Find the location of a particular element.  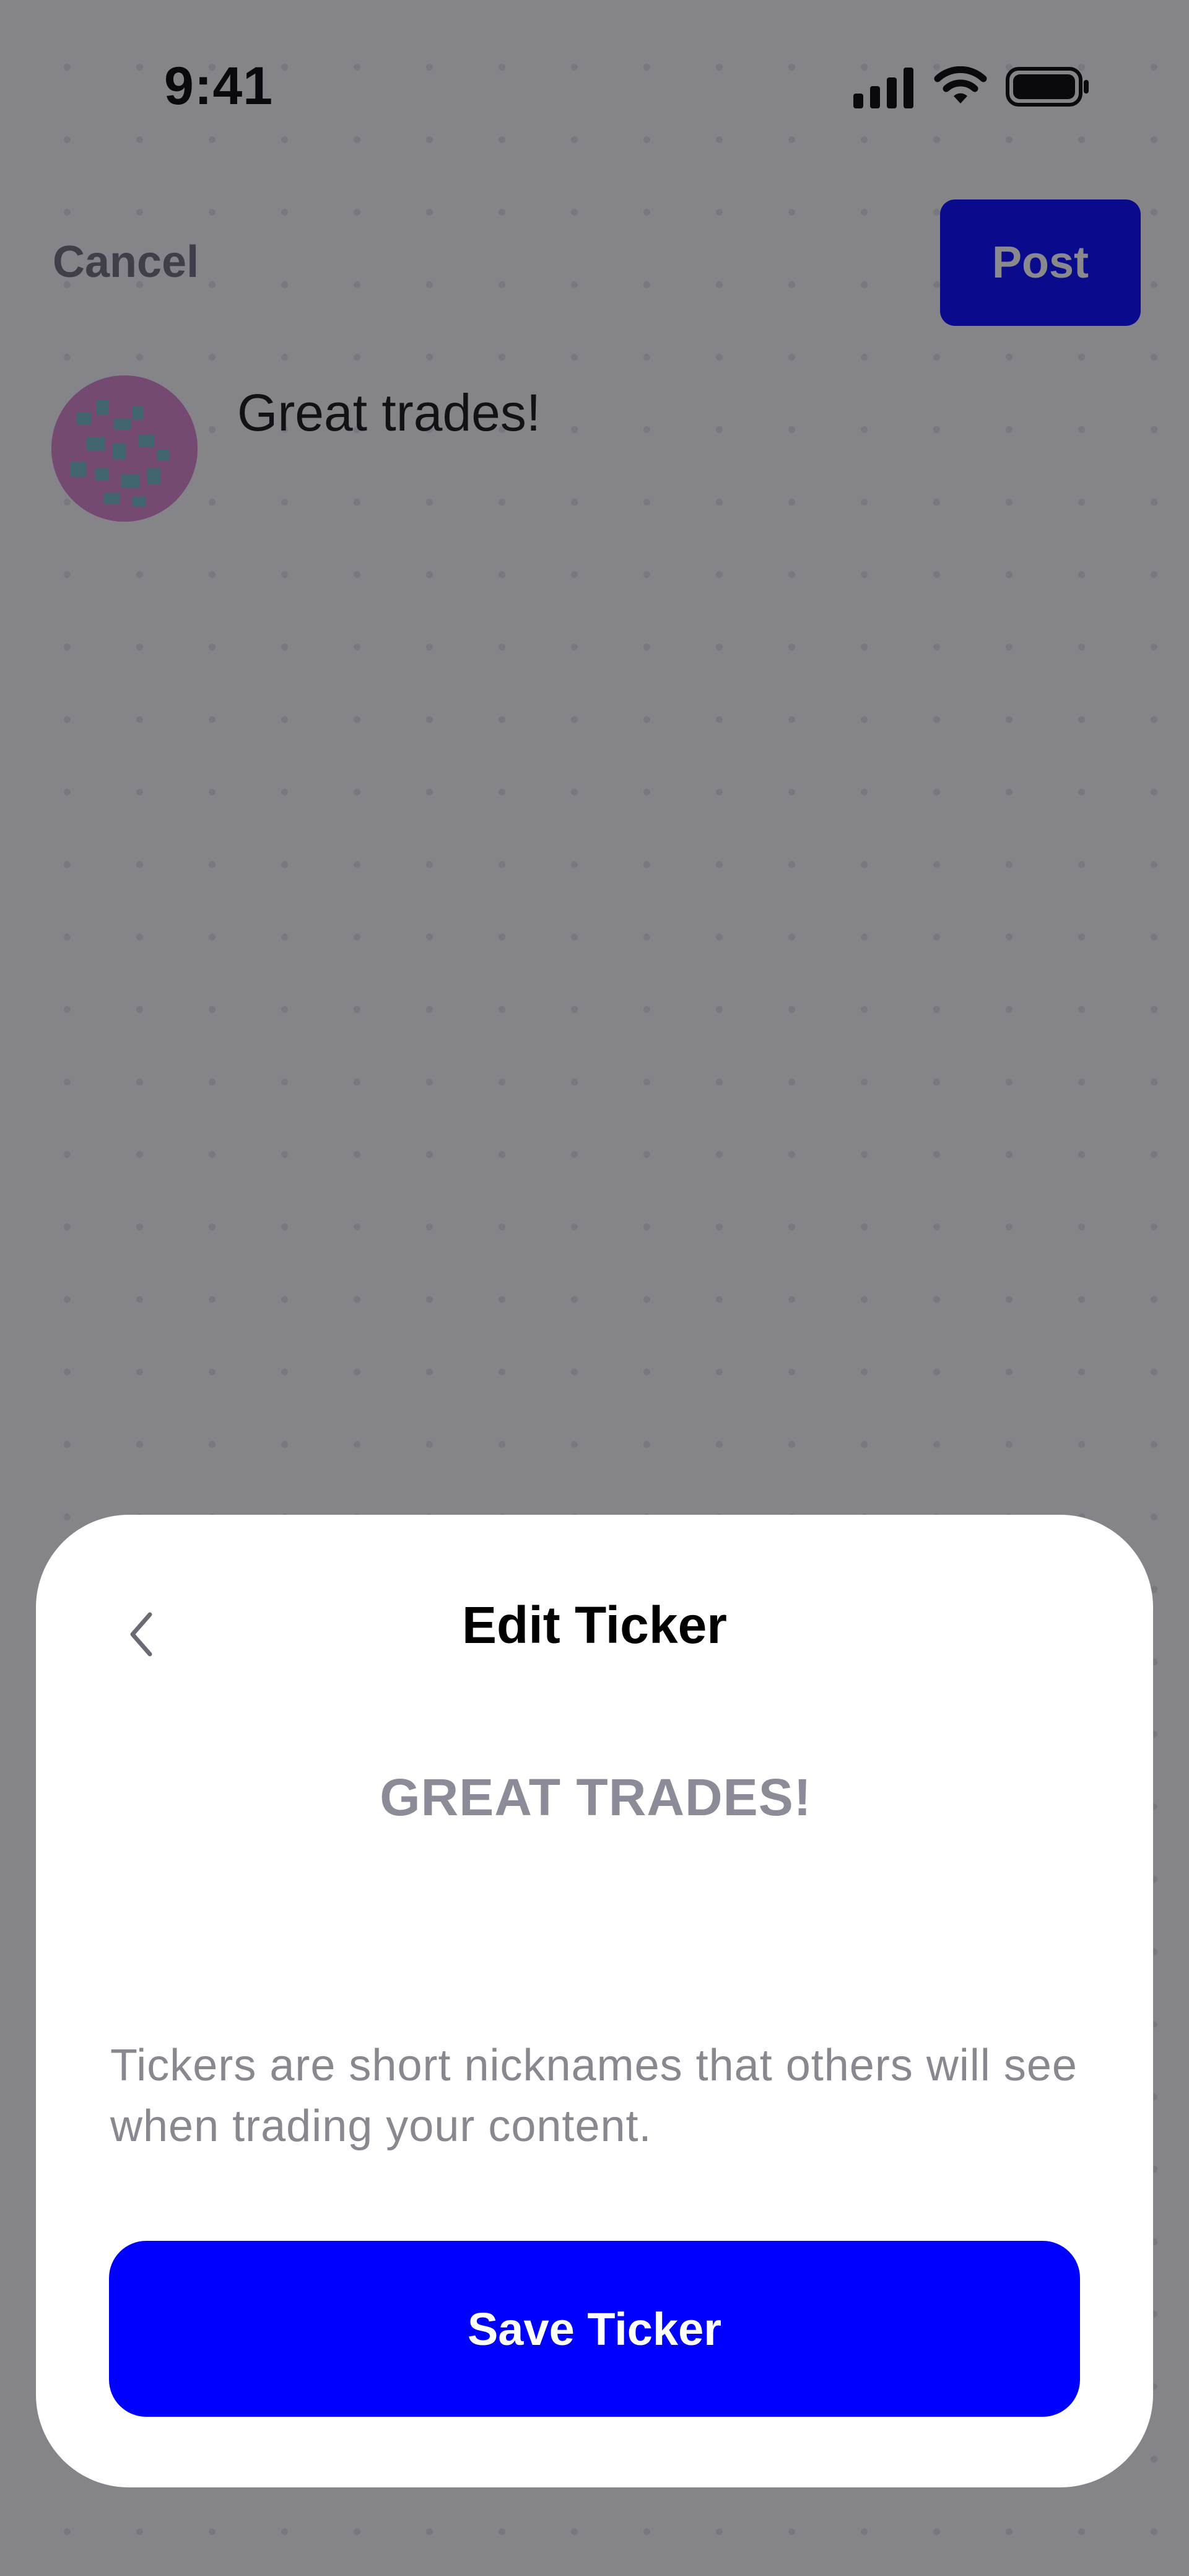

sheet-title: Edit Ticker is located at coordinates (594, 1625).